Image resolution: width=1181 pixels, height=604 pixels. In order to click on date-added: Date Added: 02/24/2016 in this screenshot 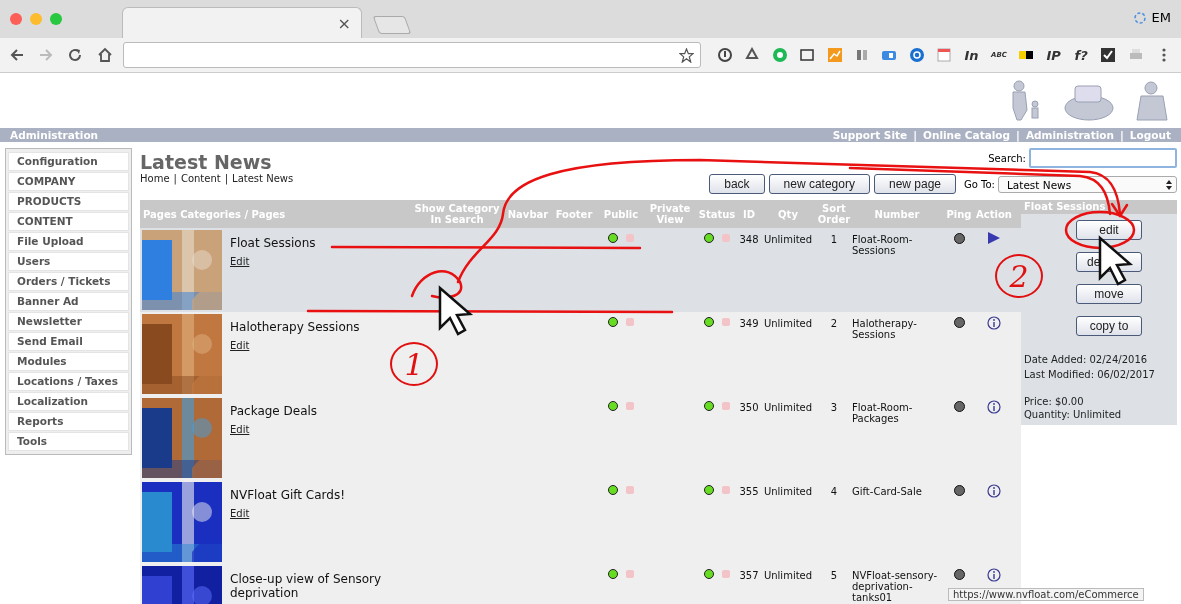, I will do `click(1086, 360)`.